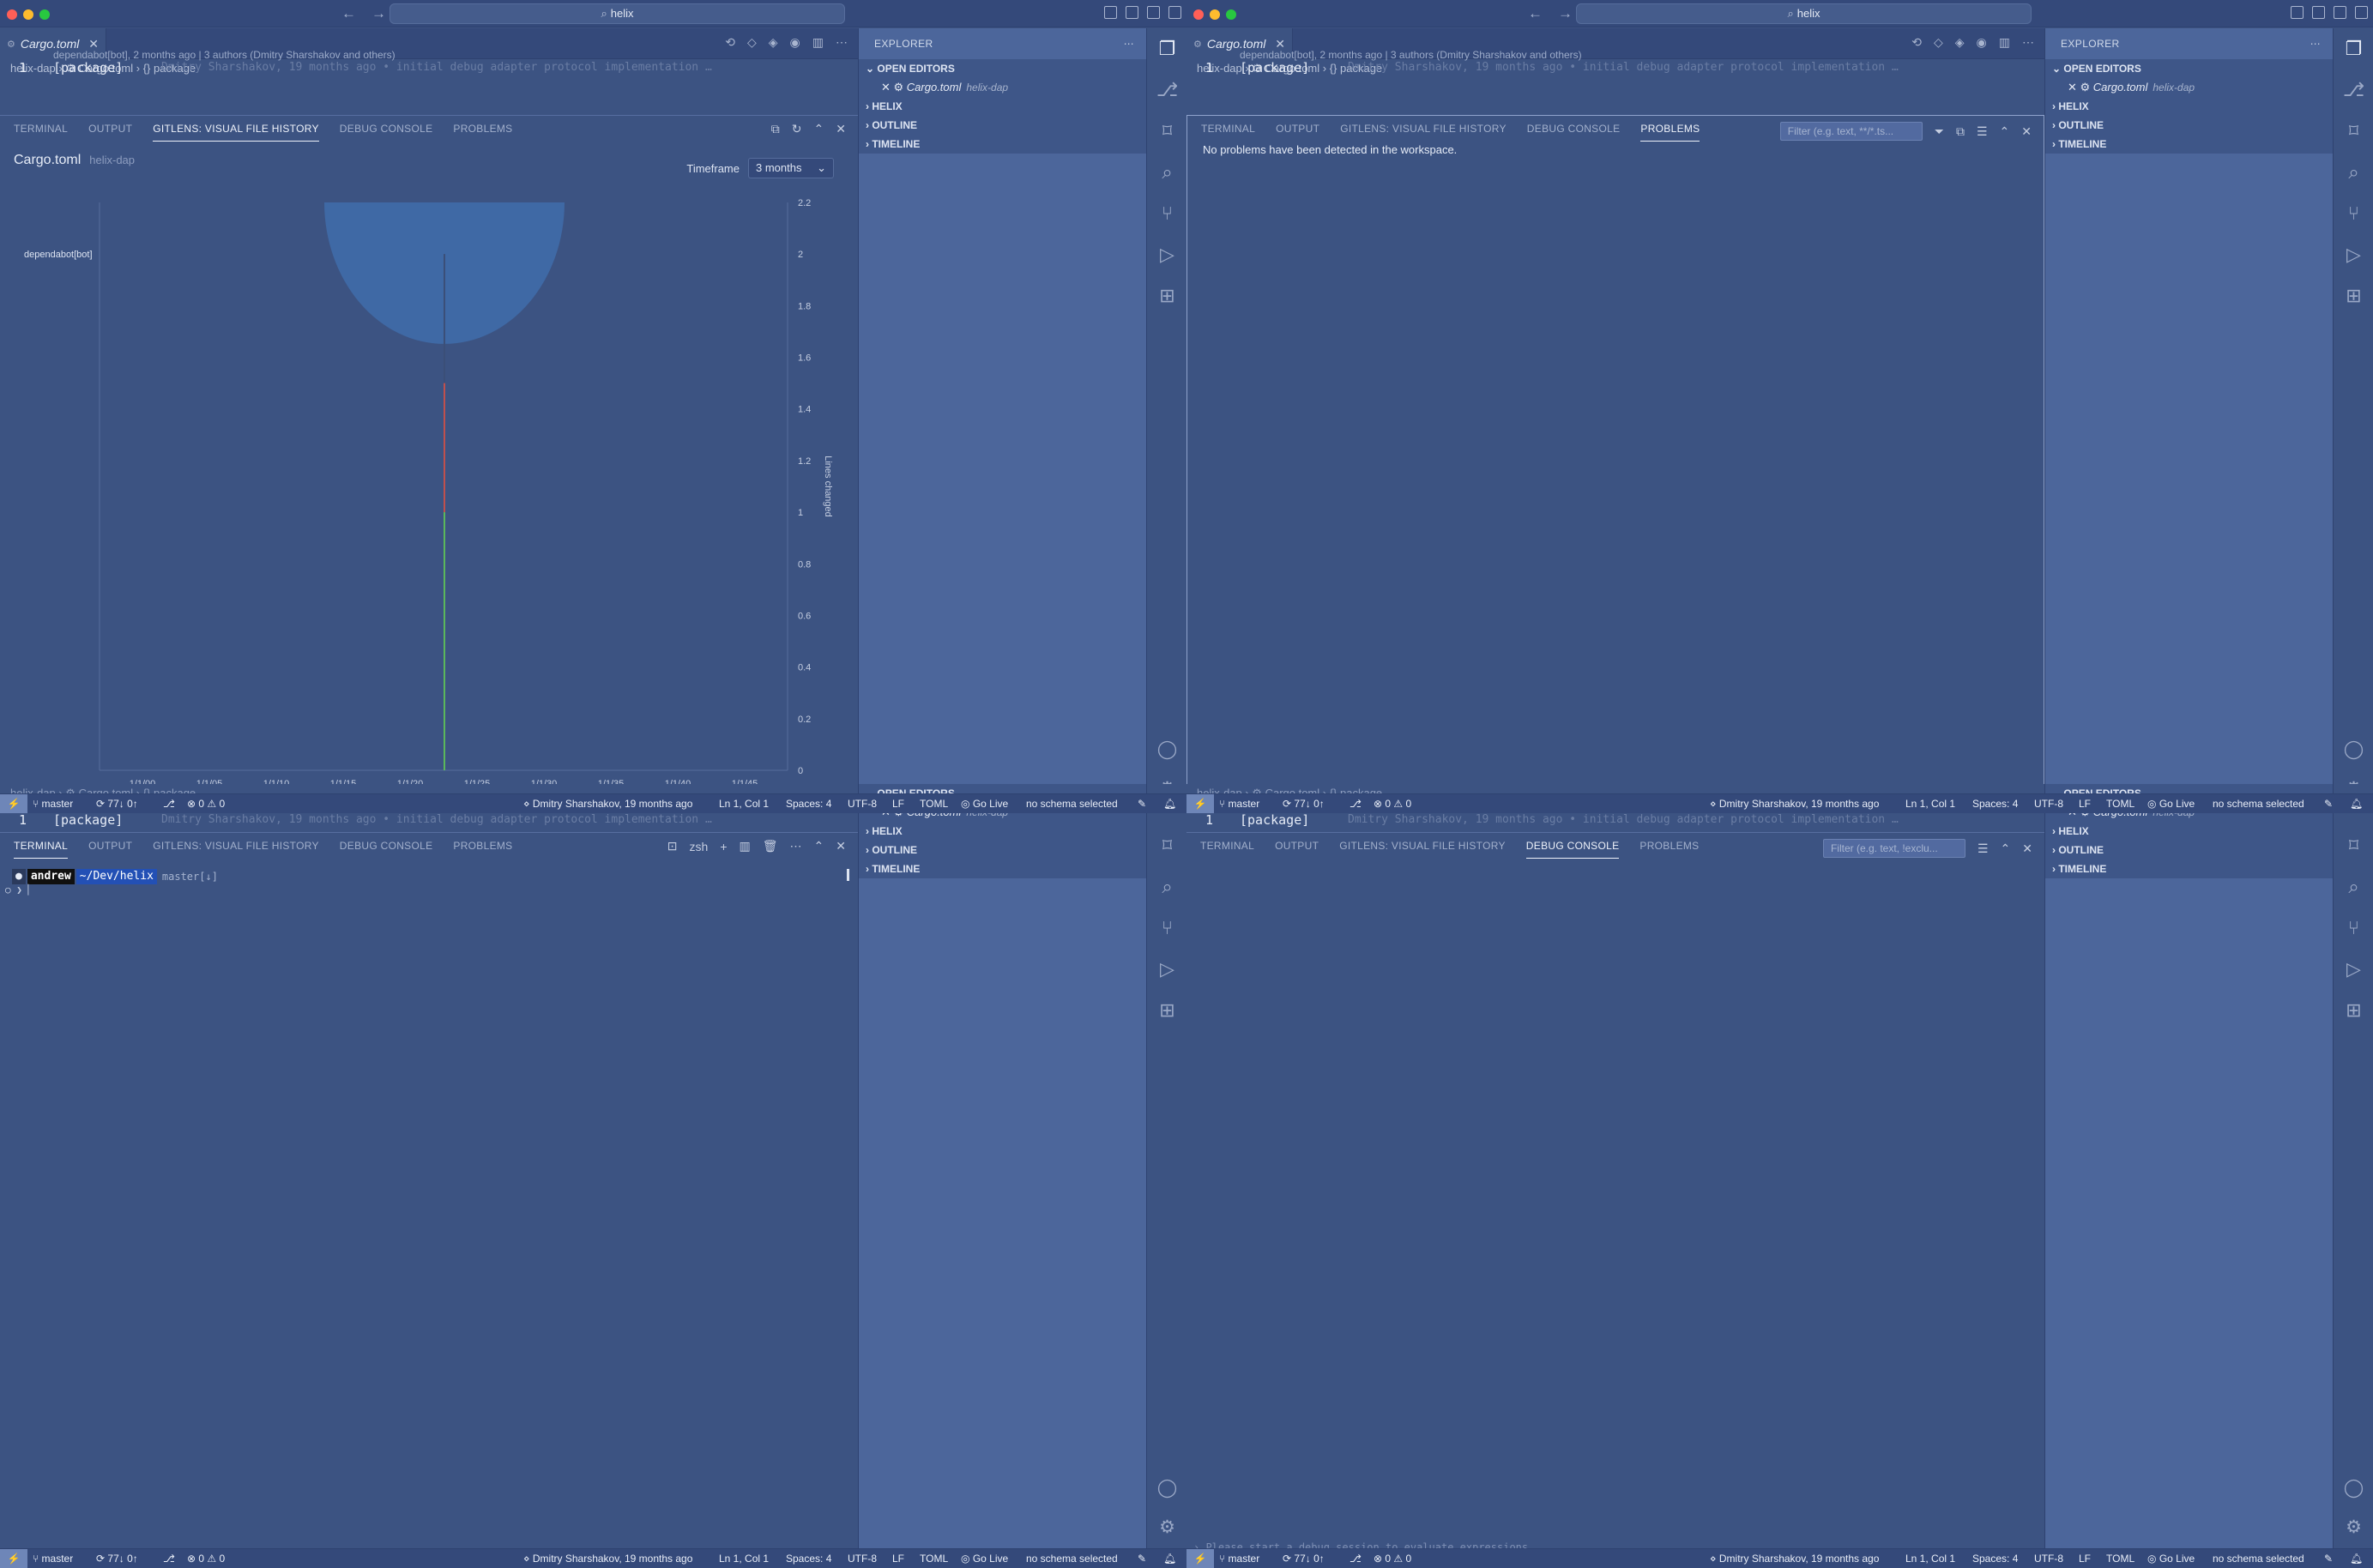 The width and height of the screenshot is (2373, 1568). What do you see at coordinates (2353, 49) in the screenshot?
I see `explorer-icon: ❐` at bounding box center [2353, 49].